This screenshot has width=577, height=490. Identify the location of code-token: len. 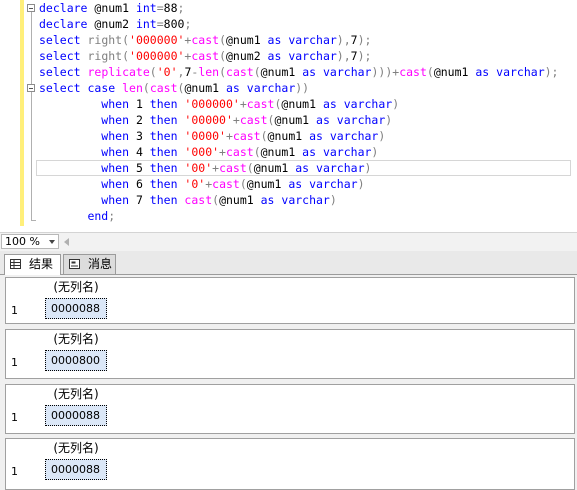
(132, 88).